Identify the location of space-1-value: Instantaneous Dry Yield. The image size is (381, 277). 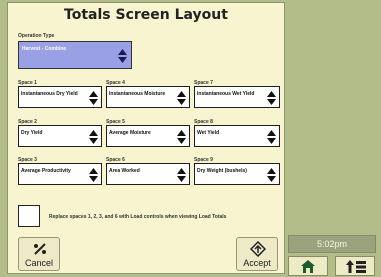
(49, 94).